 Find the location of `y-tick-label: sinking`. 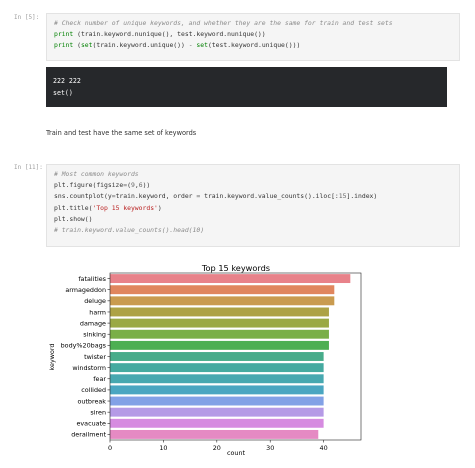

y-tick-label: sinking is located at coordinates (94, 335).